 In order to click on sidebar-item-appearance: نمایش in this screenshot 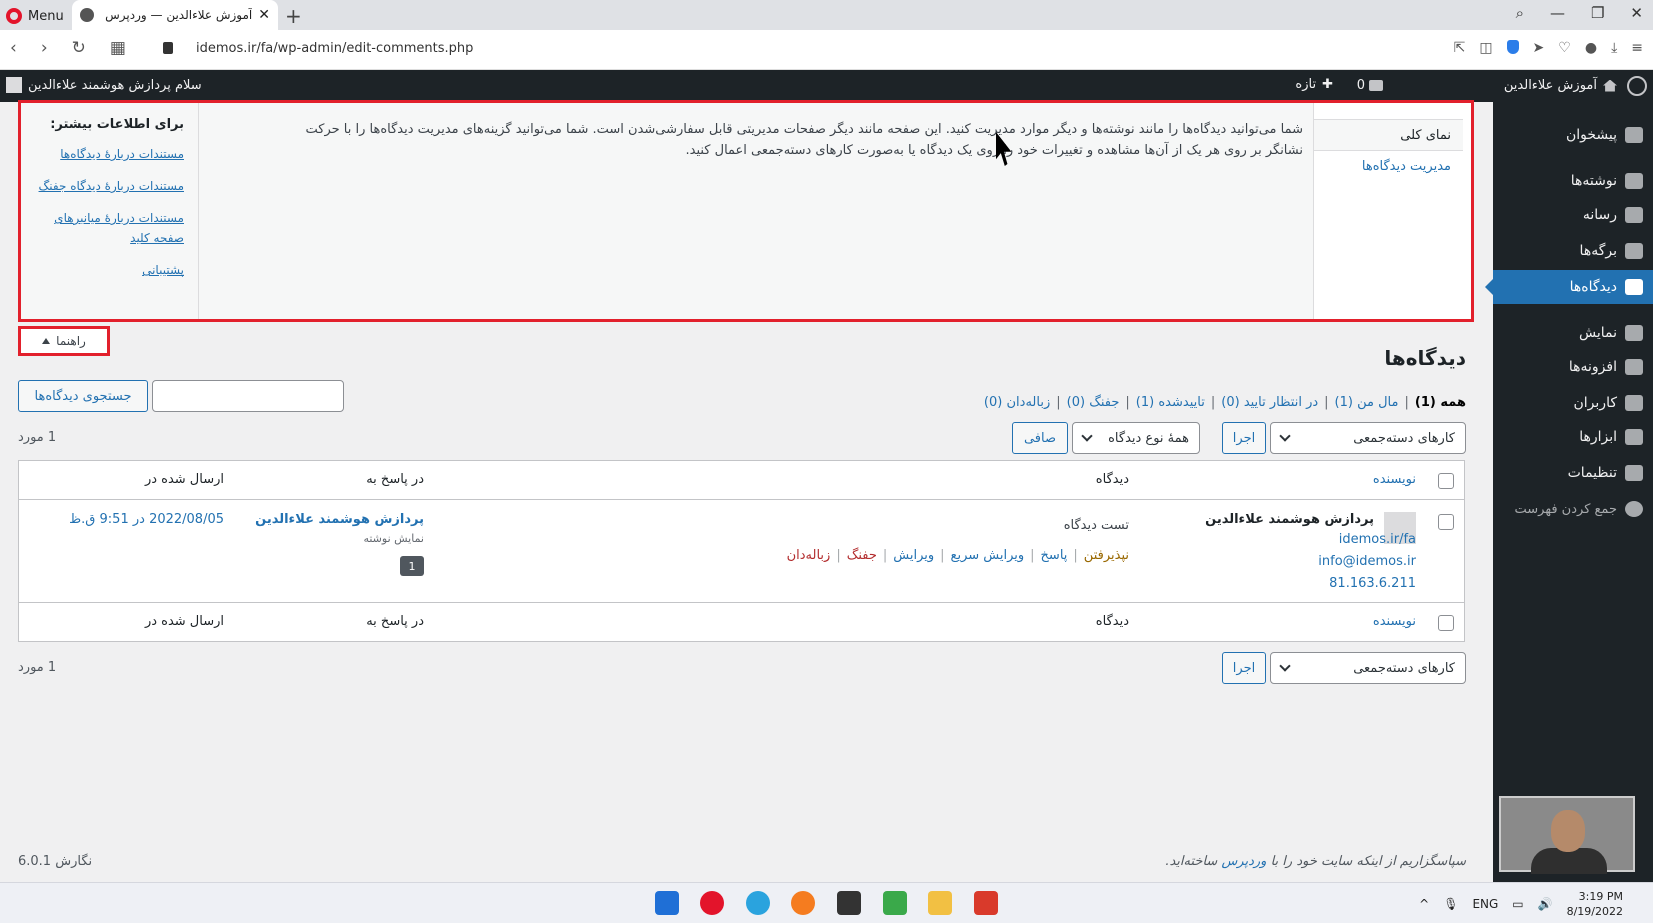, I will do `click(1573, 333)`.